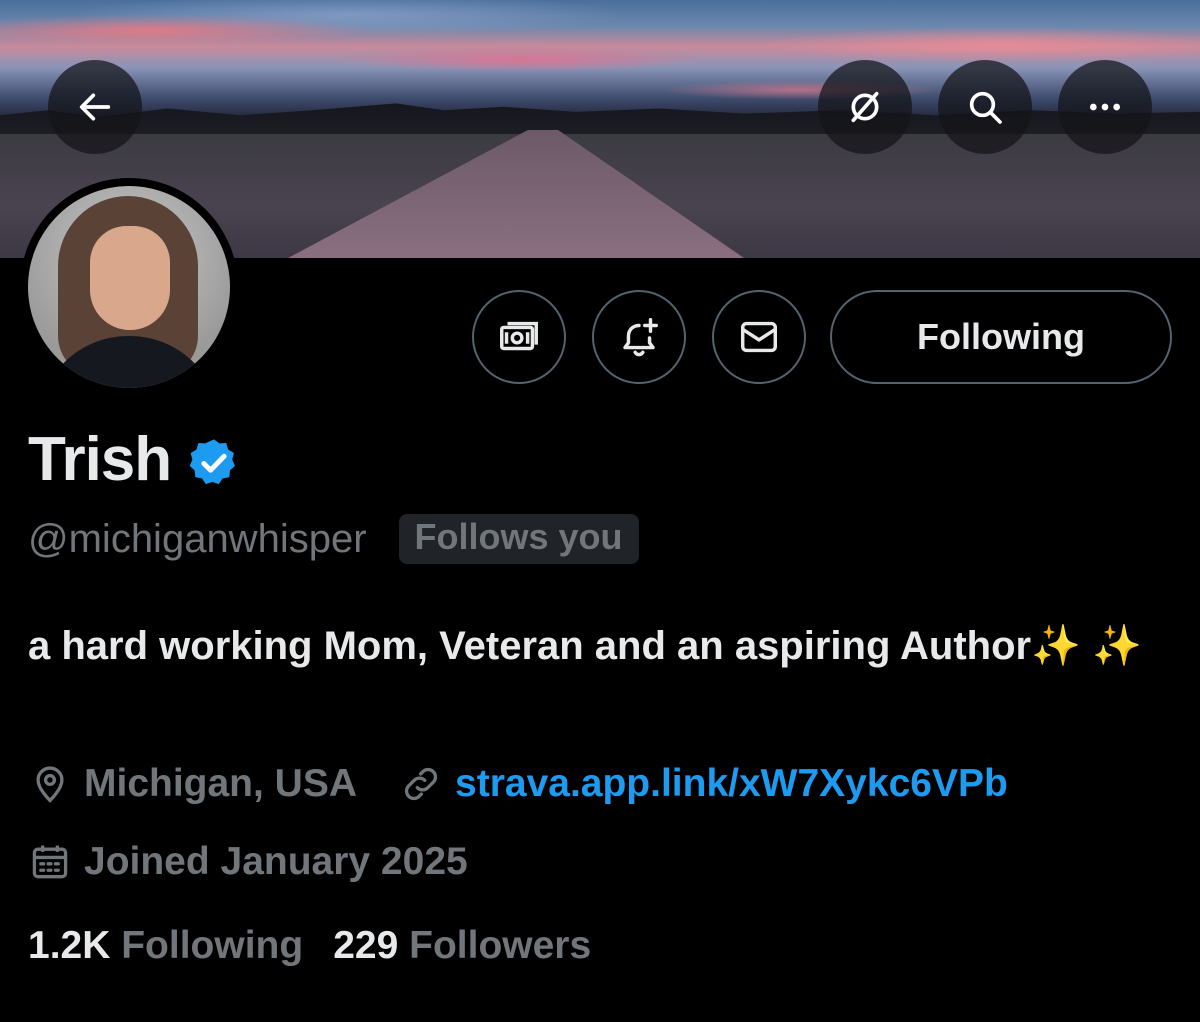 Image resolution: width=1200 pixels, height=1022 pixels. What do you see at coordinates (130, 278) in the screenshot?
I see `avatar-face` at bounding box center [130, 278].